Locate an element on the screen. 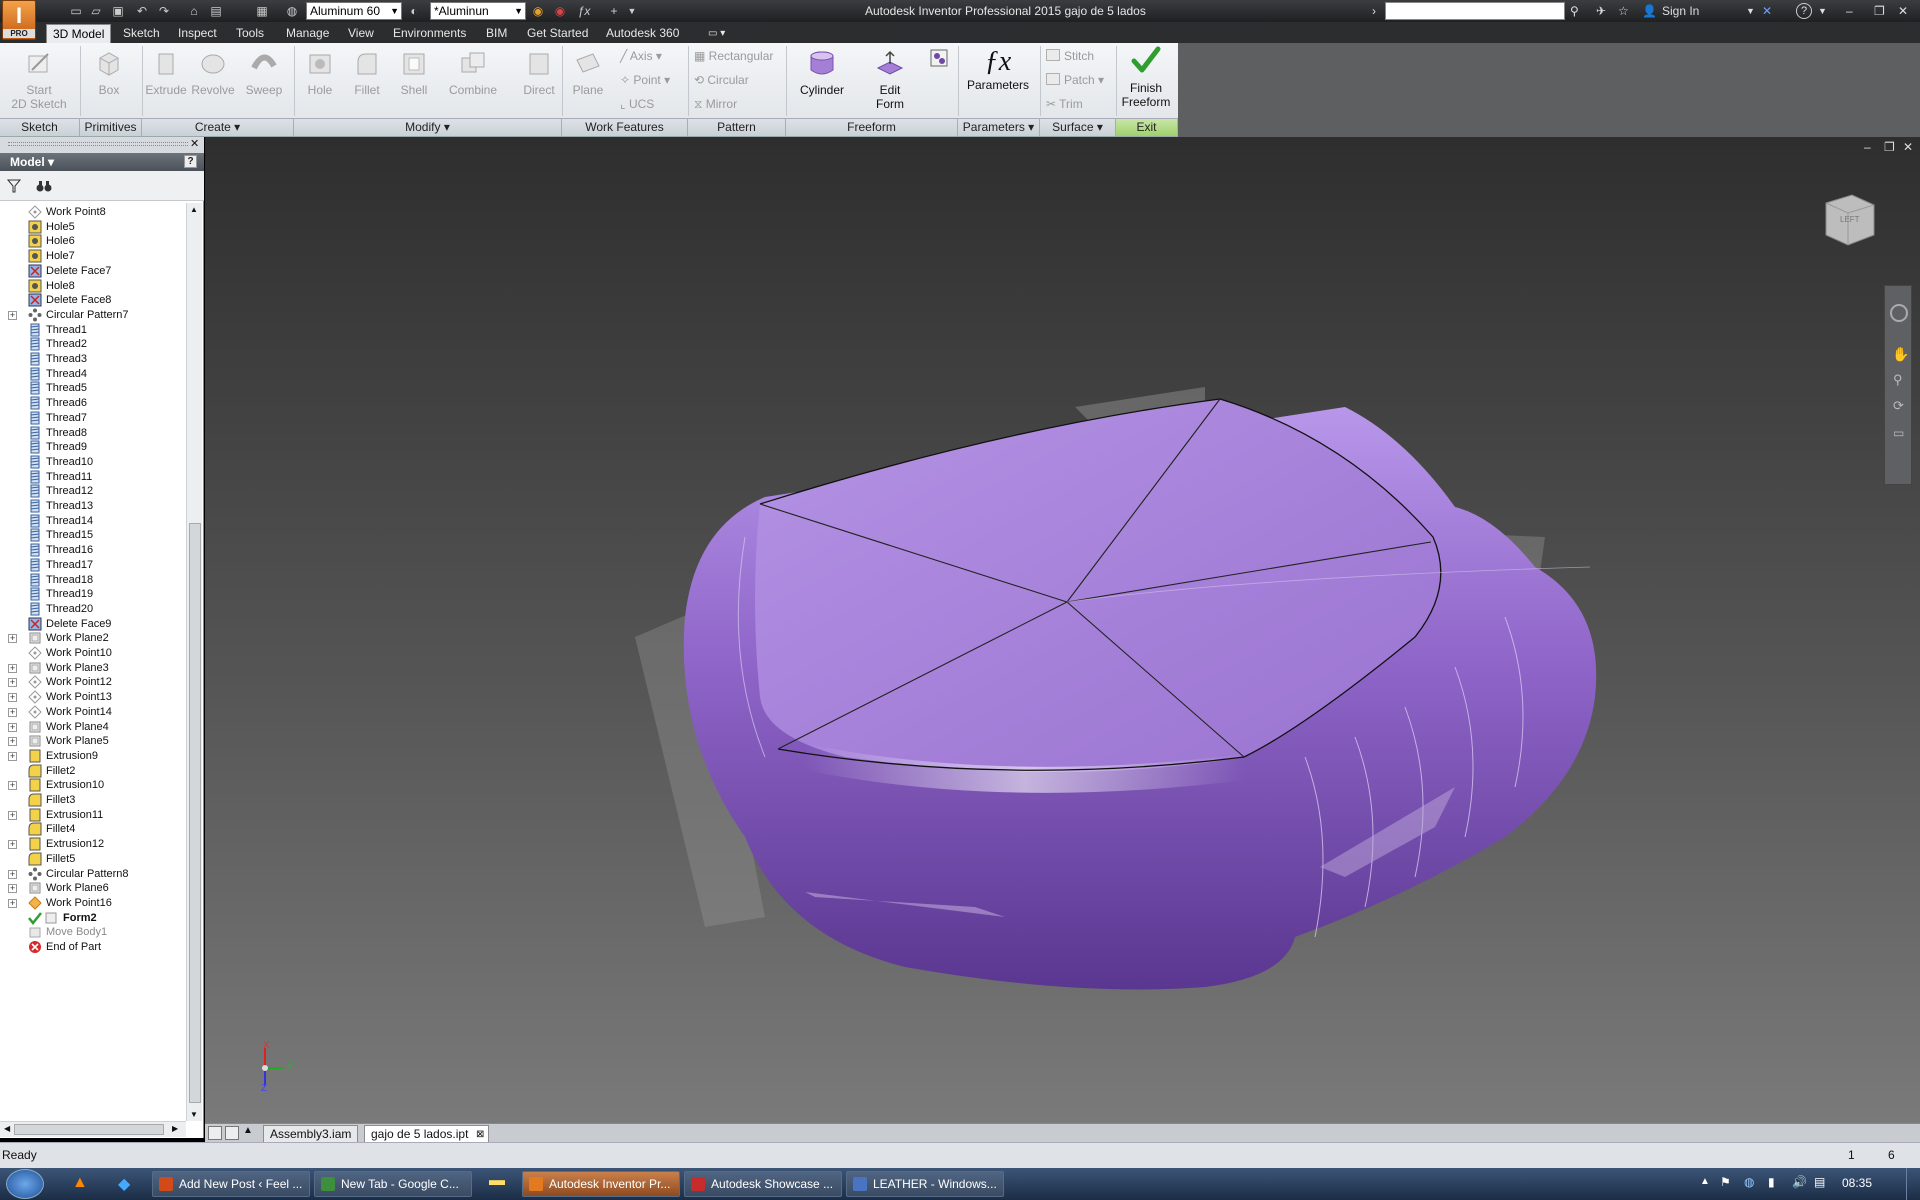  find-binoculars-icon is located at coordinates (44, 186).